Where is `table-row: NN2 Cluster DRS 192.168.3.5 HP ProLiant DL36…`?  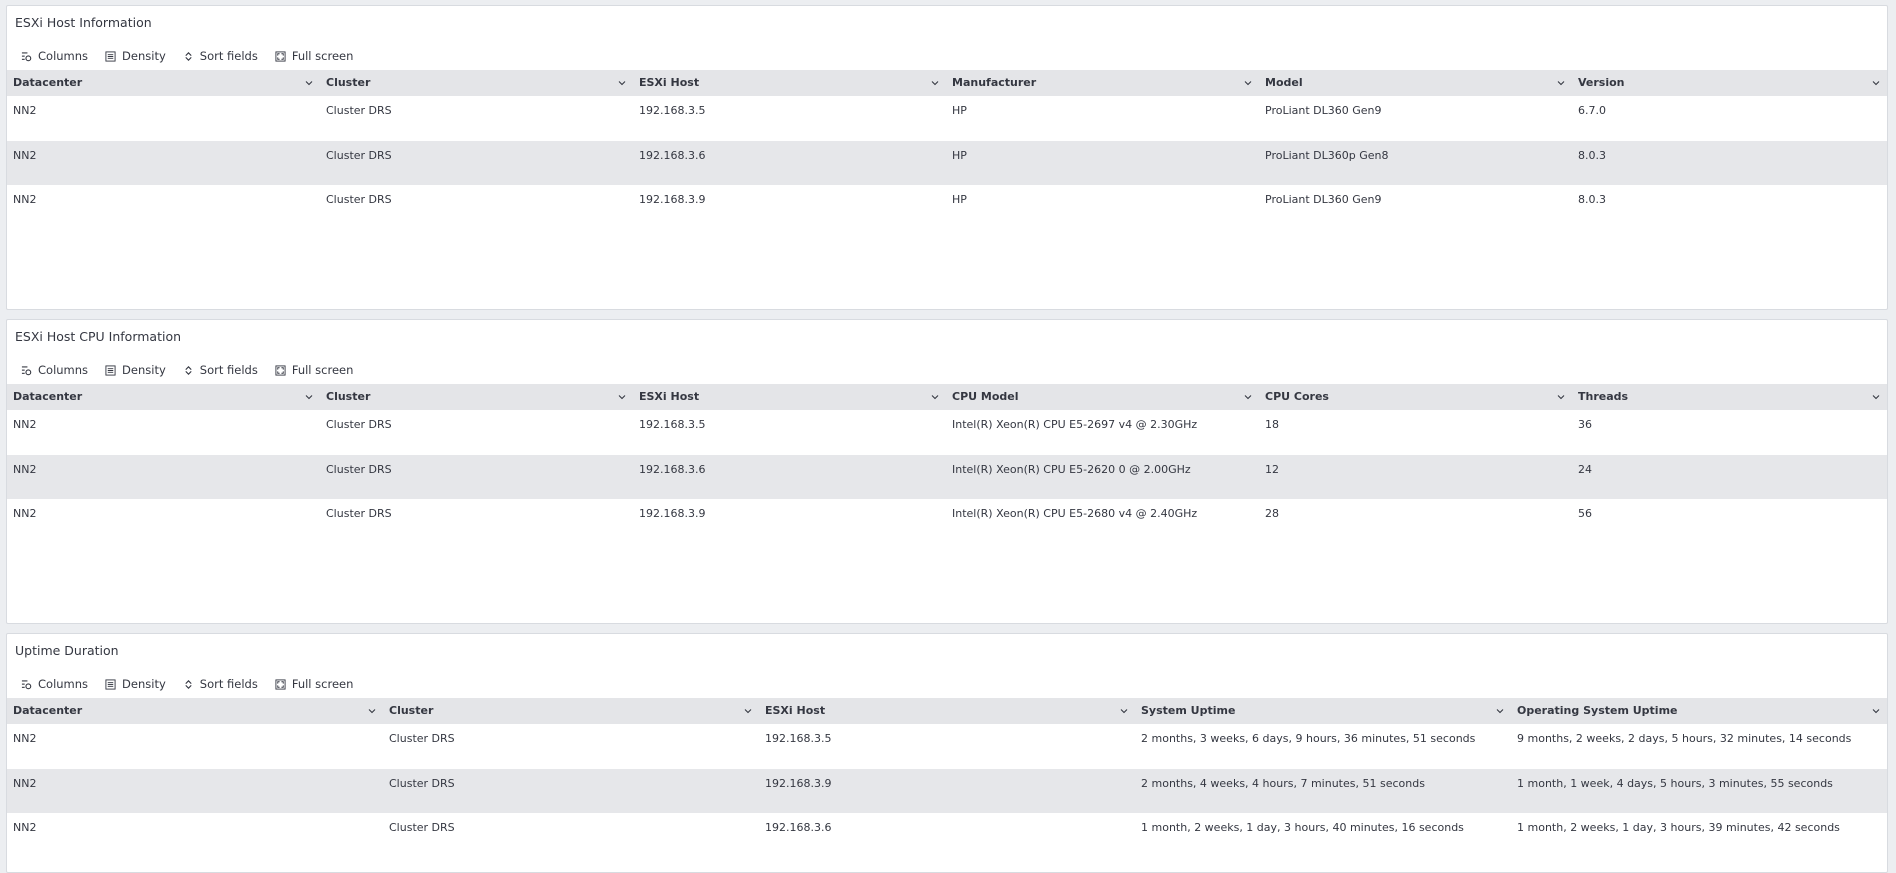 table-row: NN2 Cluster DRS 192.168.3.5 HP ProLiant DL36… is located at coordinates (947, 118).